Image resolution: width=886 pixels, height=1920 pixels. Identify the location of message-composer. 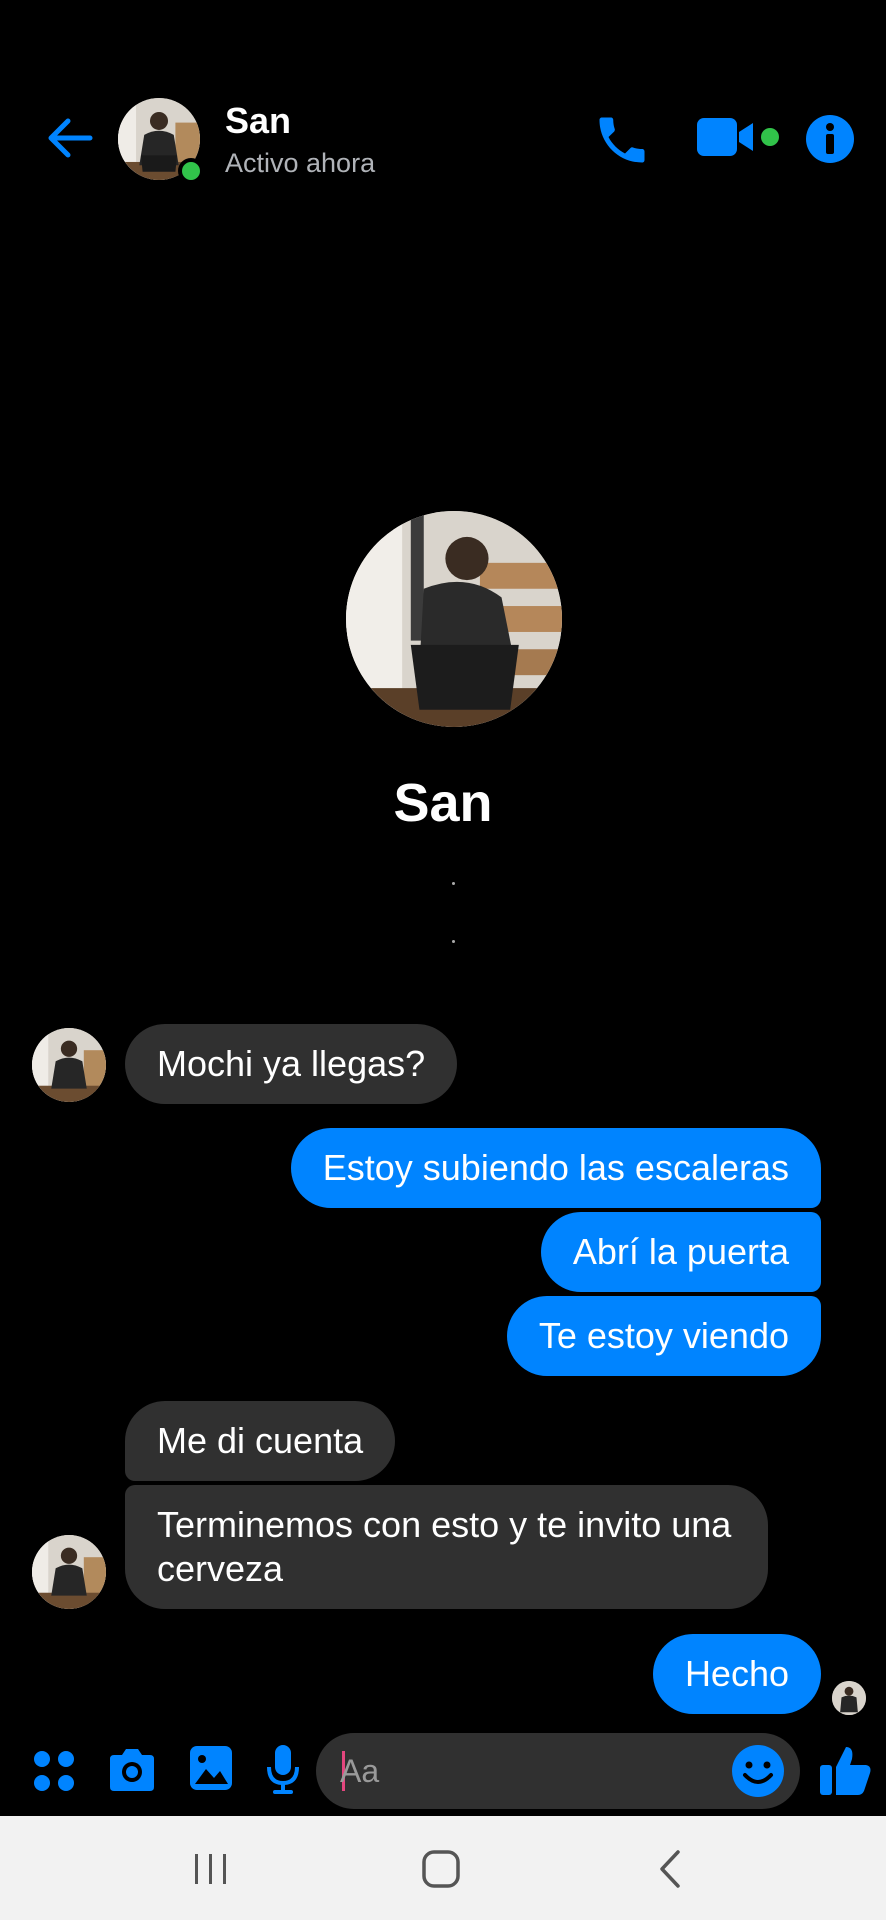
(443, 1771).